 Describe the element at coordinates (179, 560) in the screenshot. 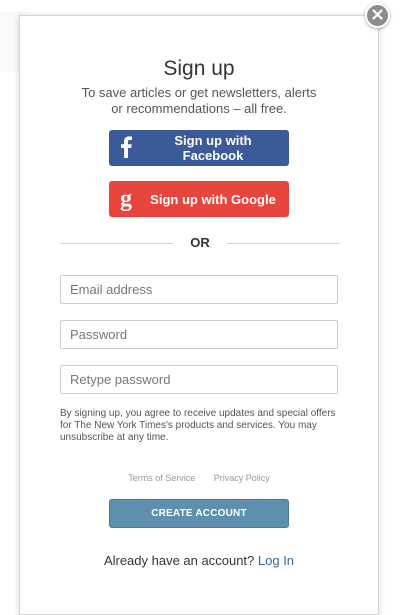

I see `login-prompt: Already have an account?` at that location.